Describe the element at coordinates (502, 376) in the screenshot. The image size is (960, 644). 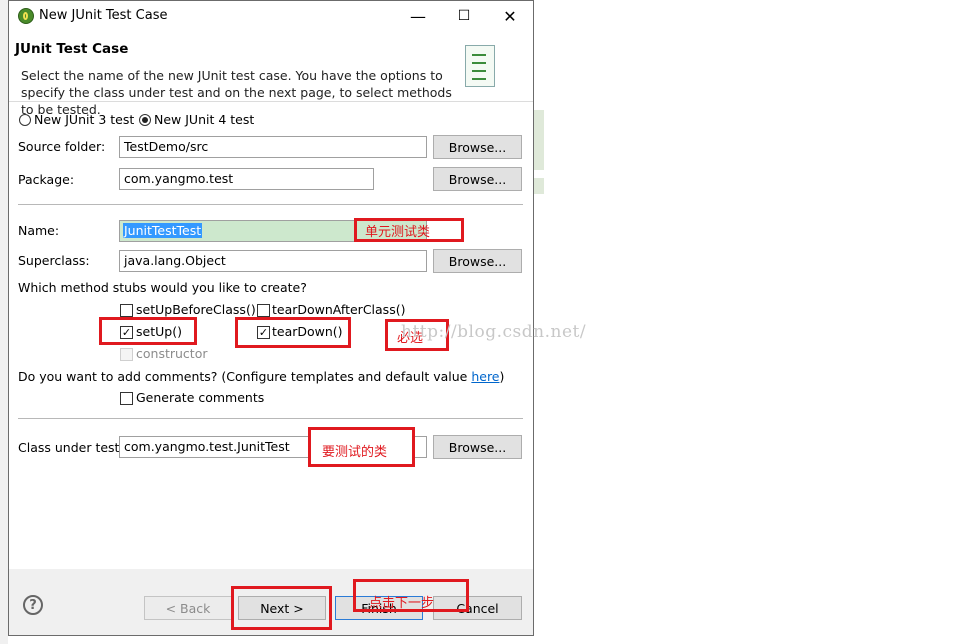
I see `comments-close-paren: )` at that location.